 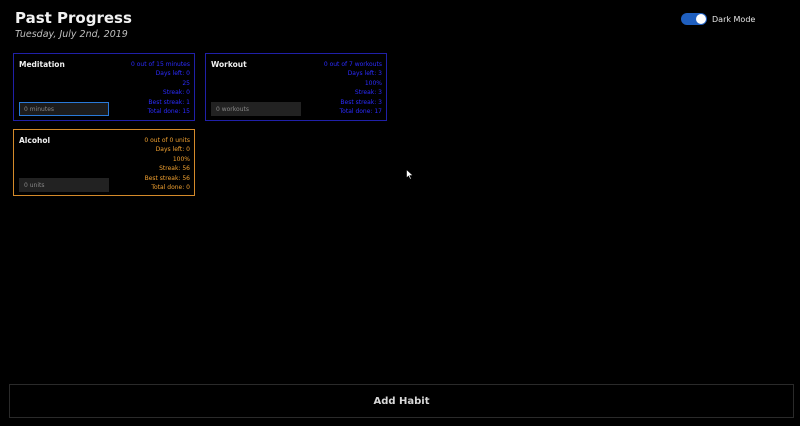 What do you see at coordinates (71, 34) in the screenshot?
I see `page-date: Tuesday, July 2nd, 2019` at bounding box center [71, 34].